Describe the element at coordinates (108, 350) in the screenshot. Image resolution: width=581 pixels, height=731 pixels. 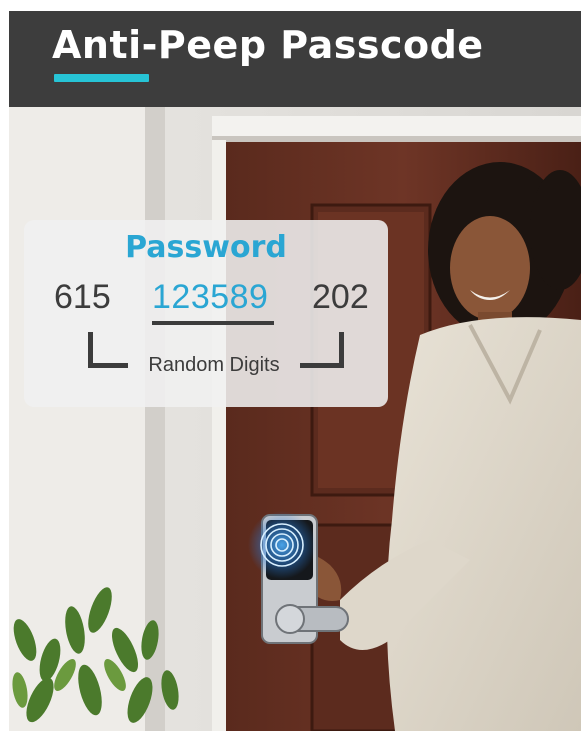
I see `left-bracket` at that location.